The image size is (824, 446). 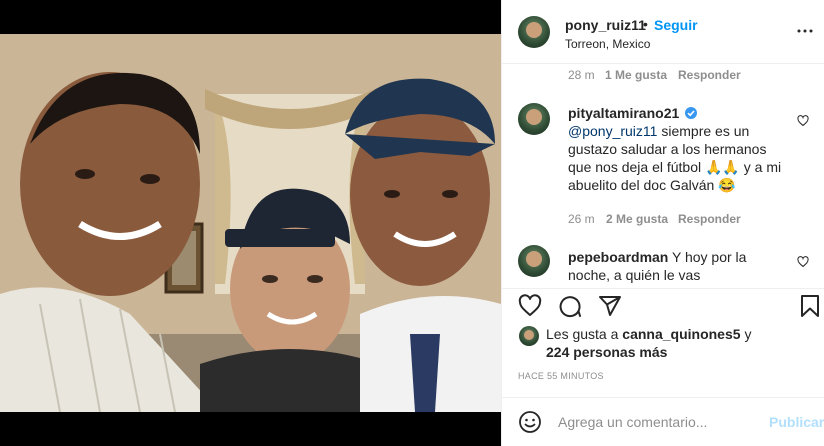 What do you see at coordinates (612, 131) in the screenshot?
I see `comment-mention: @pony_ruiz11` at bounding box center [612, 131].